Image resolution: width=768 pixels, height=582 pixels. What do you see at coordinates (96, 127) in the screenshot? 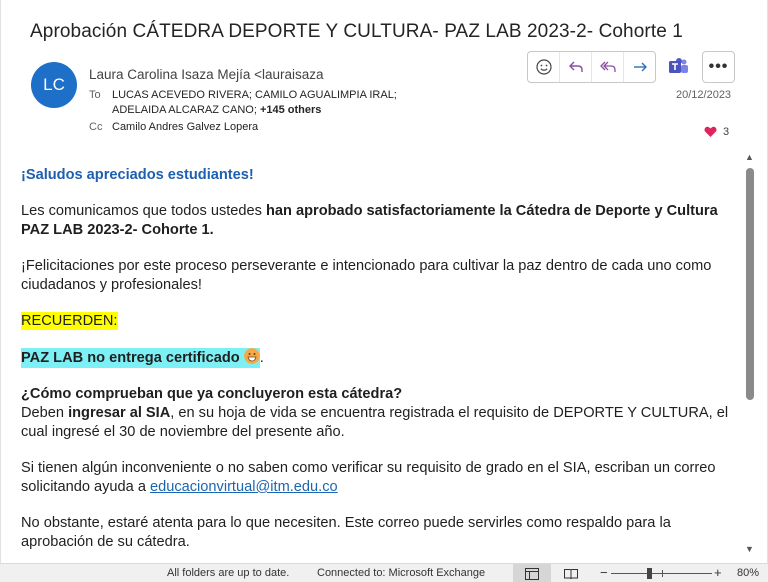
I see `cc-label: Cc` at bounding box center [96, 127].